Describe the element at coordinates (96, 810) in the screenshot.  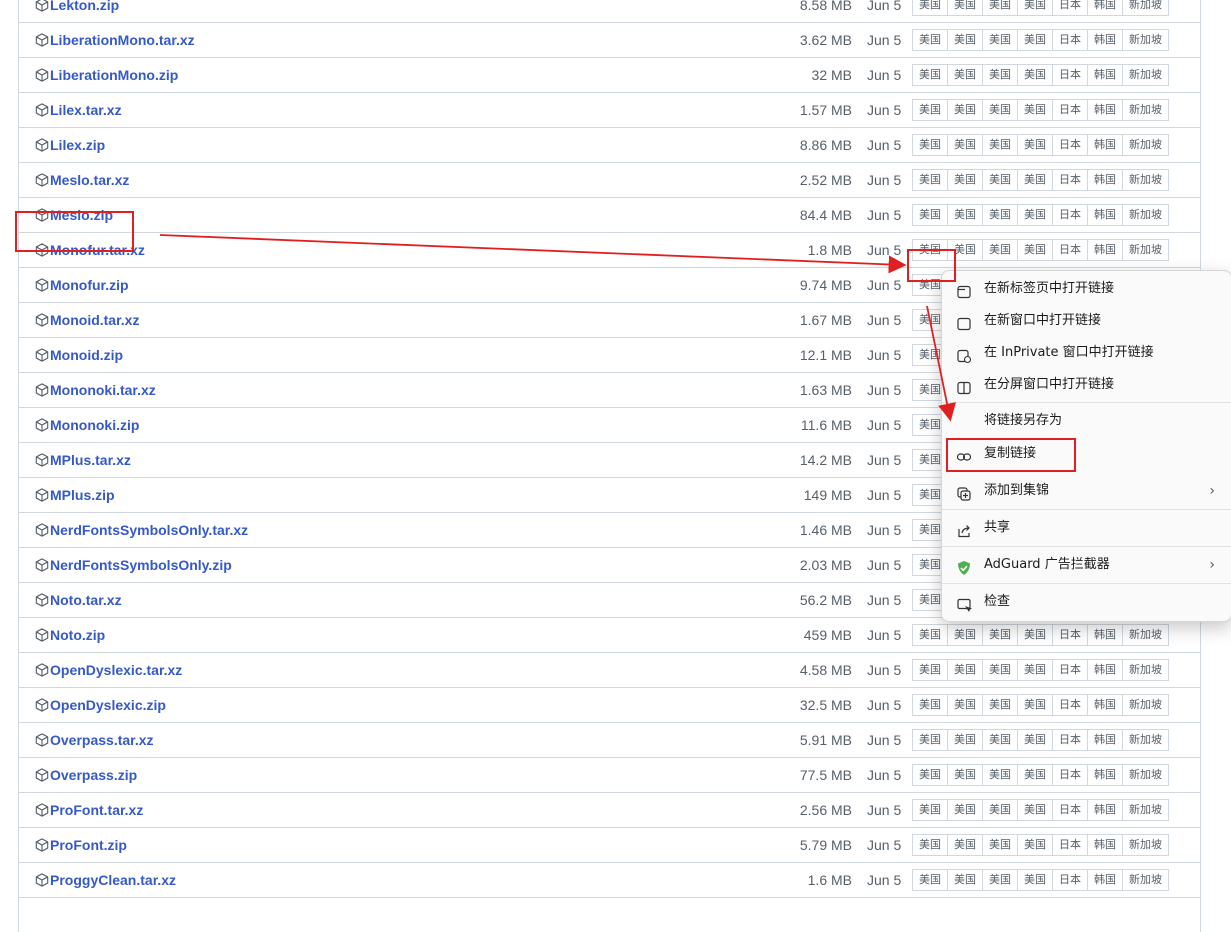
I see `file-link: ProFont.tar.xz` at that location.